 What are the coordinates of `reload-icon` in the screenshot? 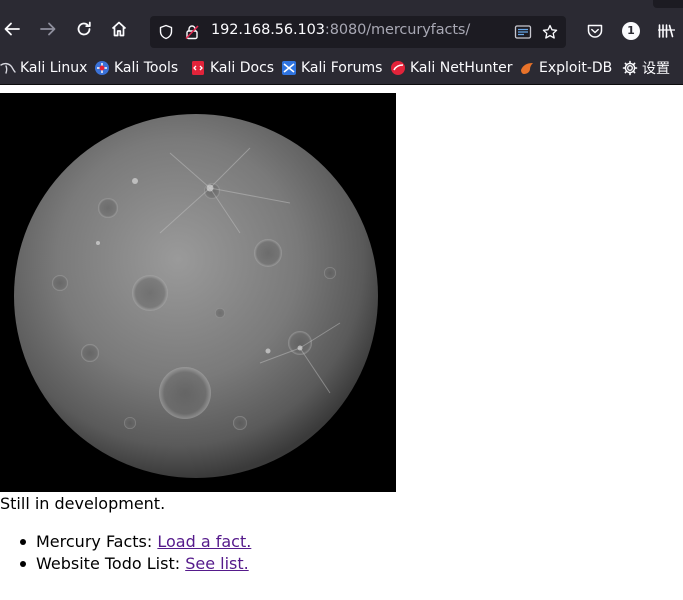 It's located at (84, 28).